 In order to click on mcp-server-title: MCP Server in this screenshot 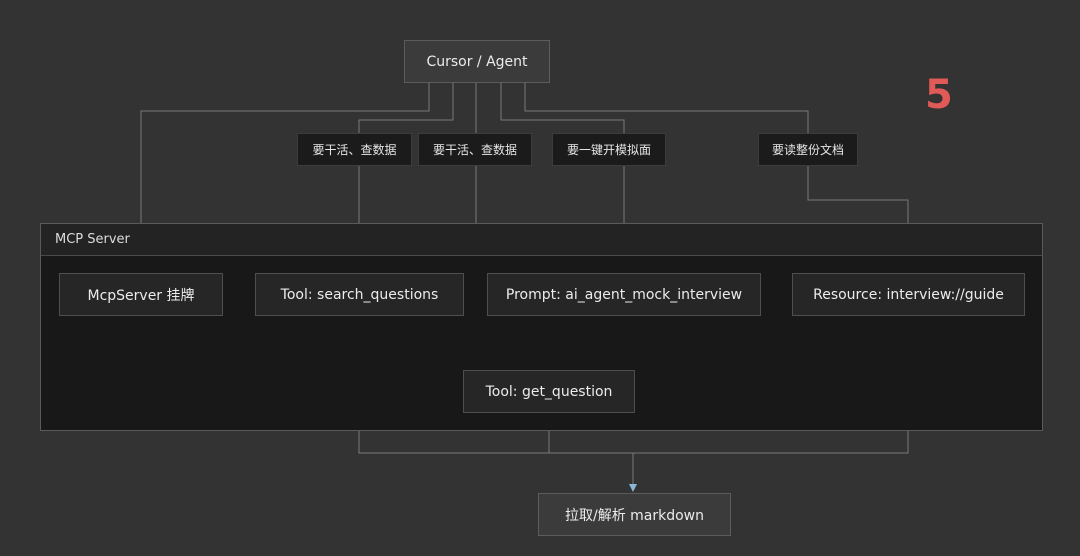, I will do `click(541, 240)`.